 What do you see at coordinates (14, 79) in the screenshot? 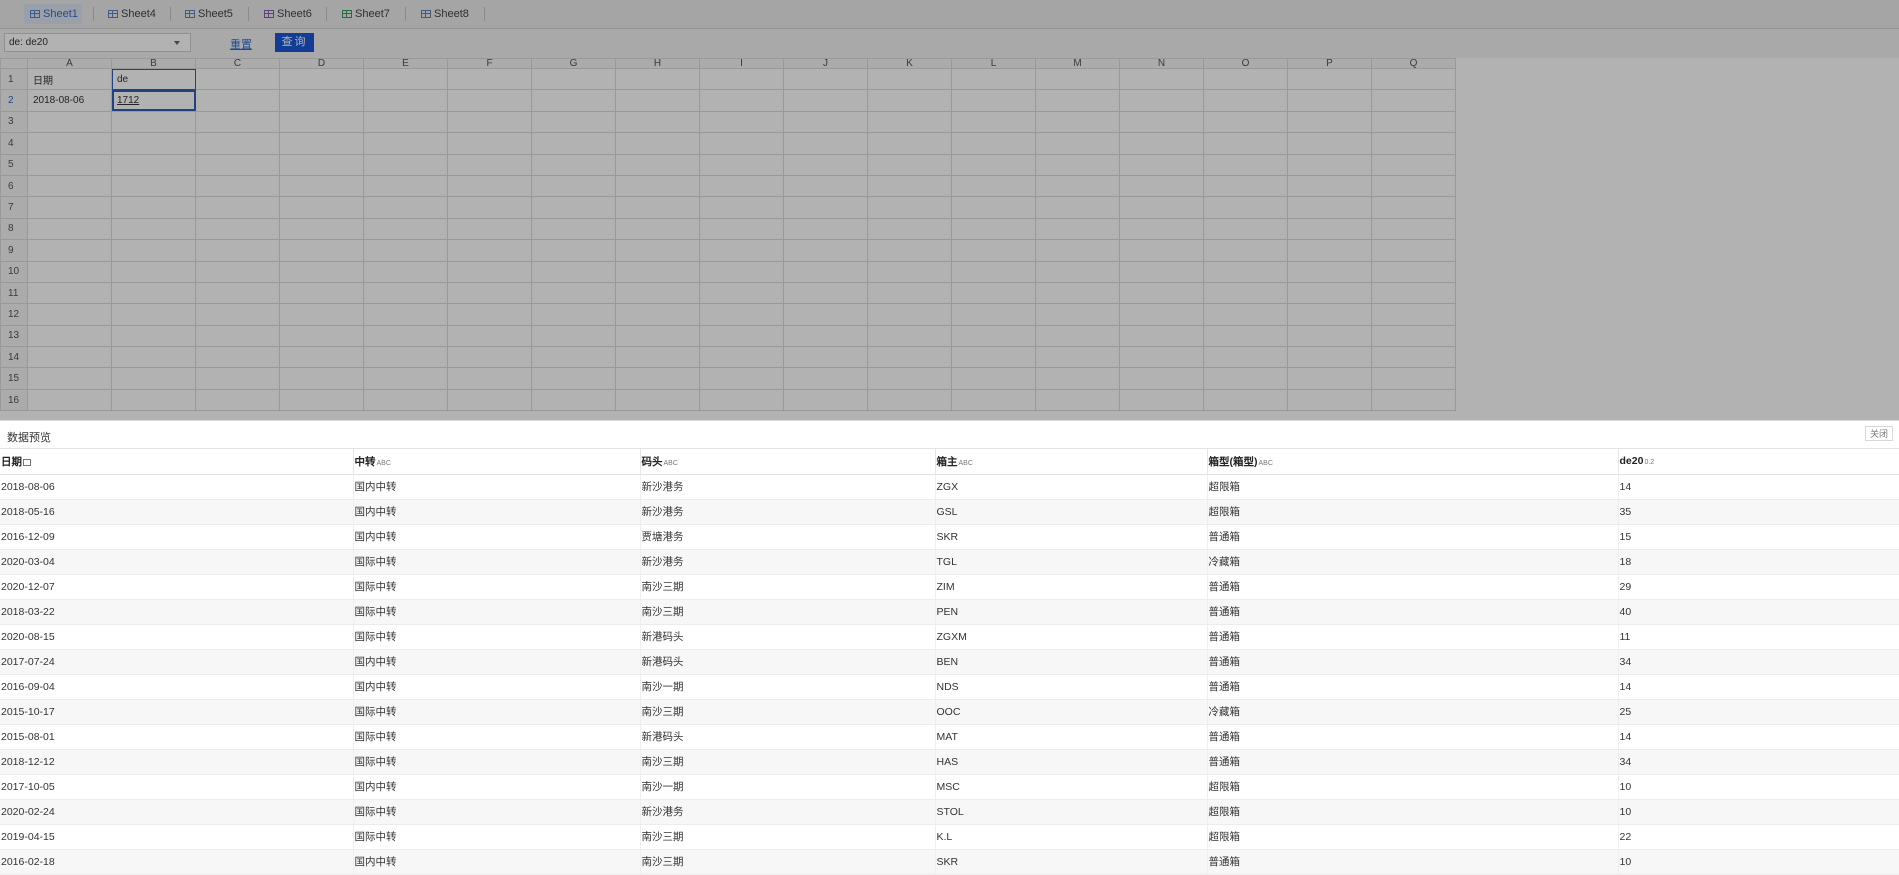
I see `row-header: 1` at bounding box center [14, 79].